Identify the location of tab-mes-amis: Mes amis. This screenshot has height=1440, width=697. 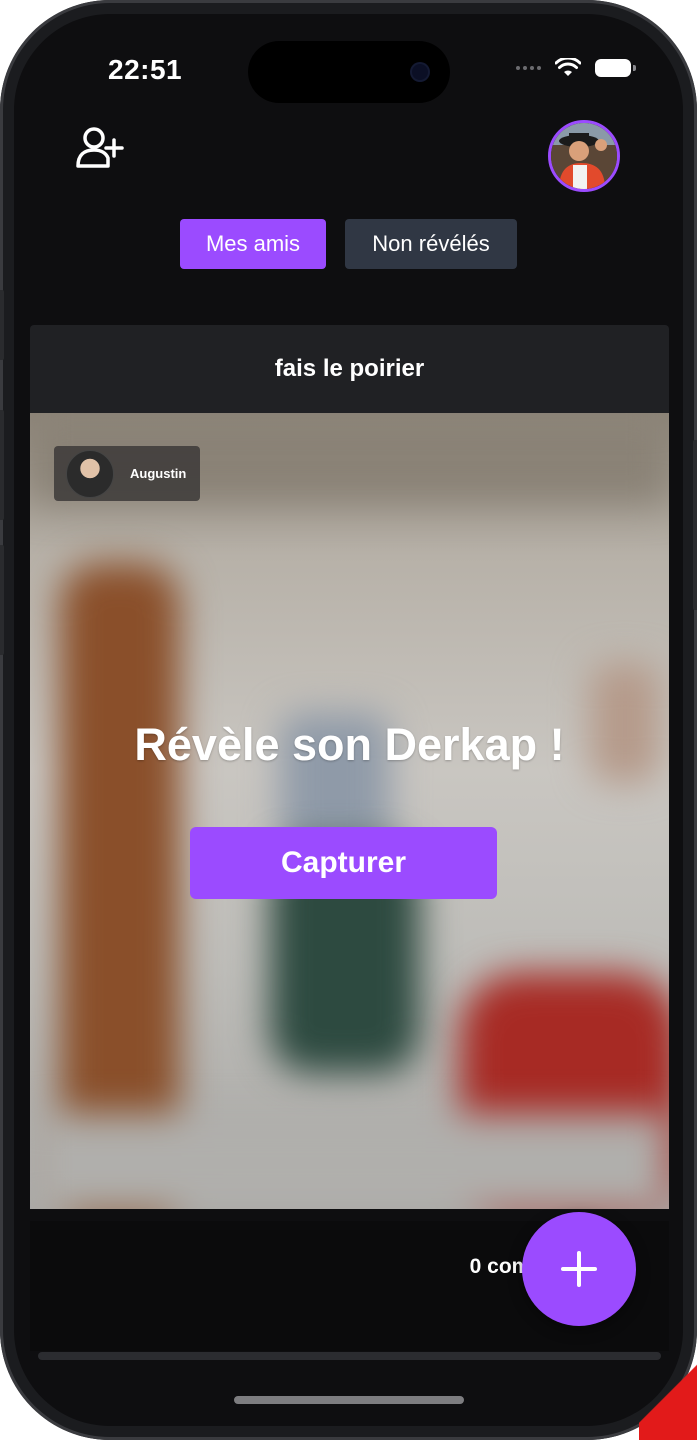
(253, 244).